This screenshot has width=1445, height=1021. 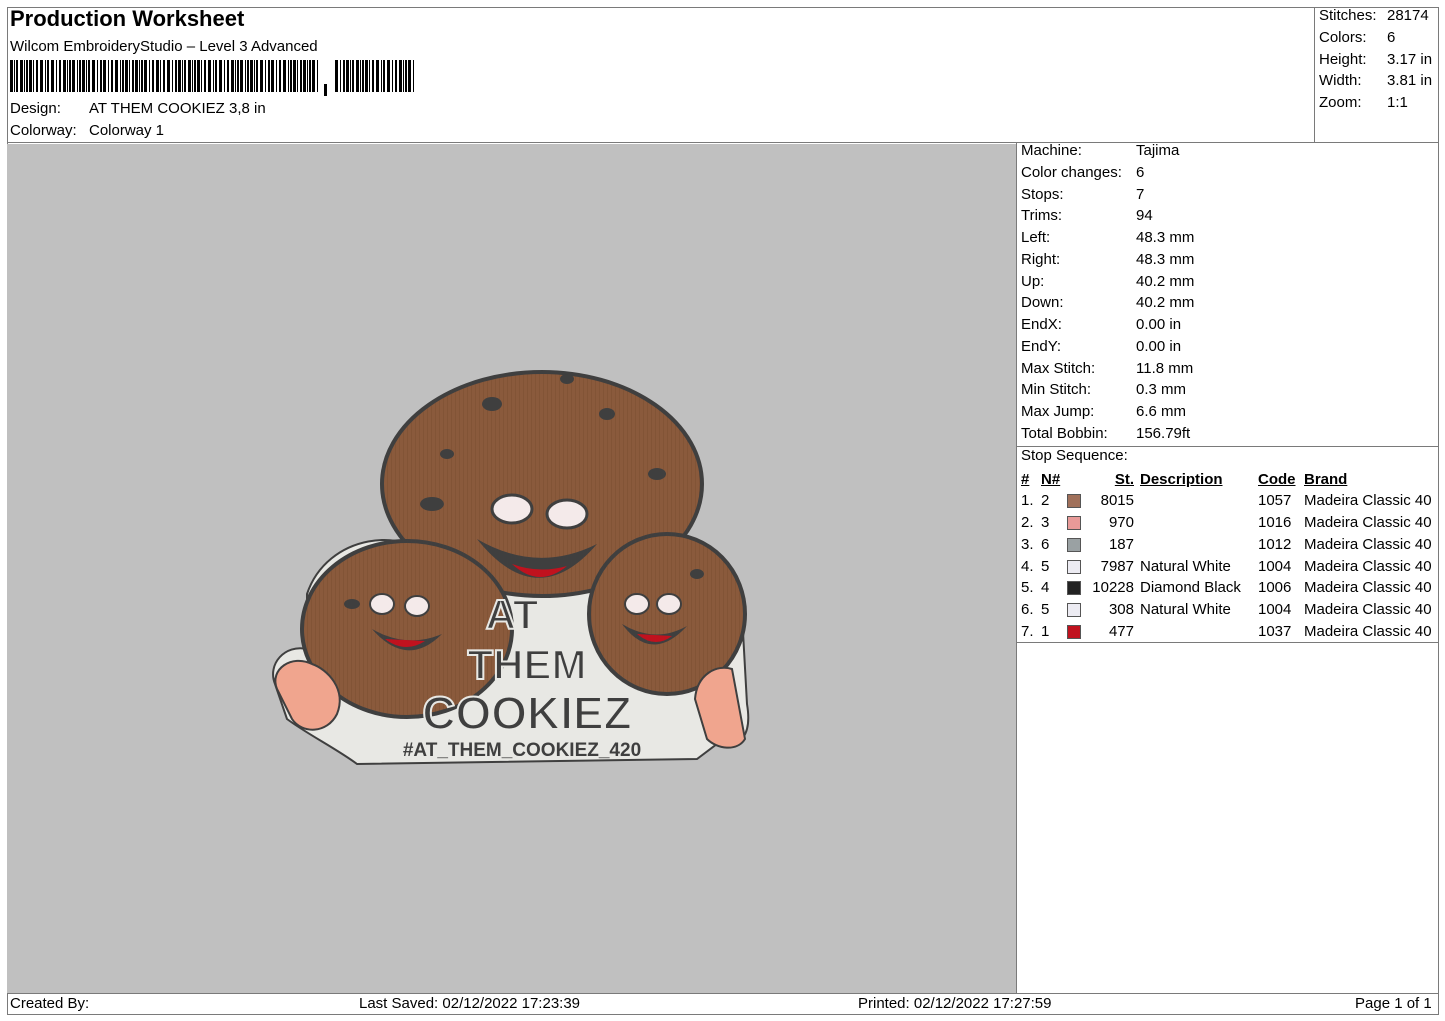 I want to click on summary-divider, so click(x=1314, y=74).